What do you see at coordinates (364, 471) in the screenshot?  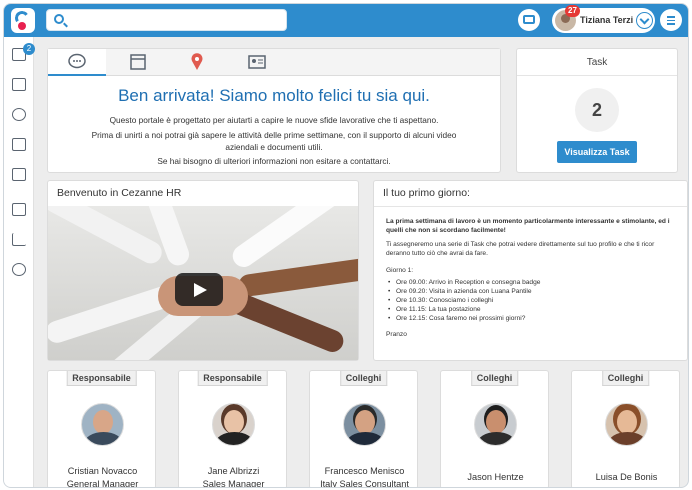 I see `person-name: Francesco Menisco` at bounding box center [364, 471].